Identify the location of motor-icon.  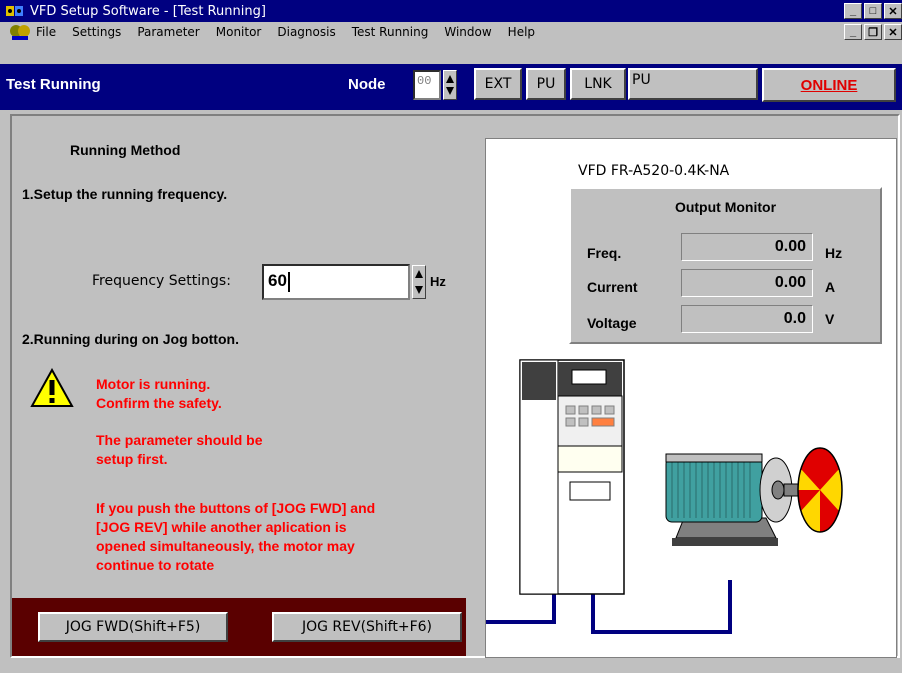
(734, 499).